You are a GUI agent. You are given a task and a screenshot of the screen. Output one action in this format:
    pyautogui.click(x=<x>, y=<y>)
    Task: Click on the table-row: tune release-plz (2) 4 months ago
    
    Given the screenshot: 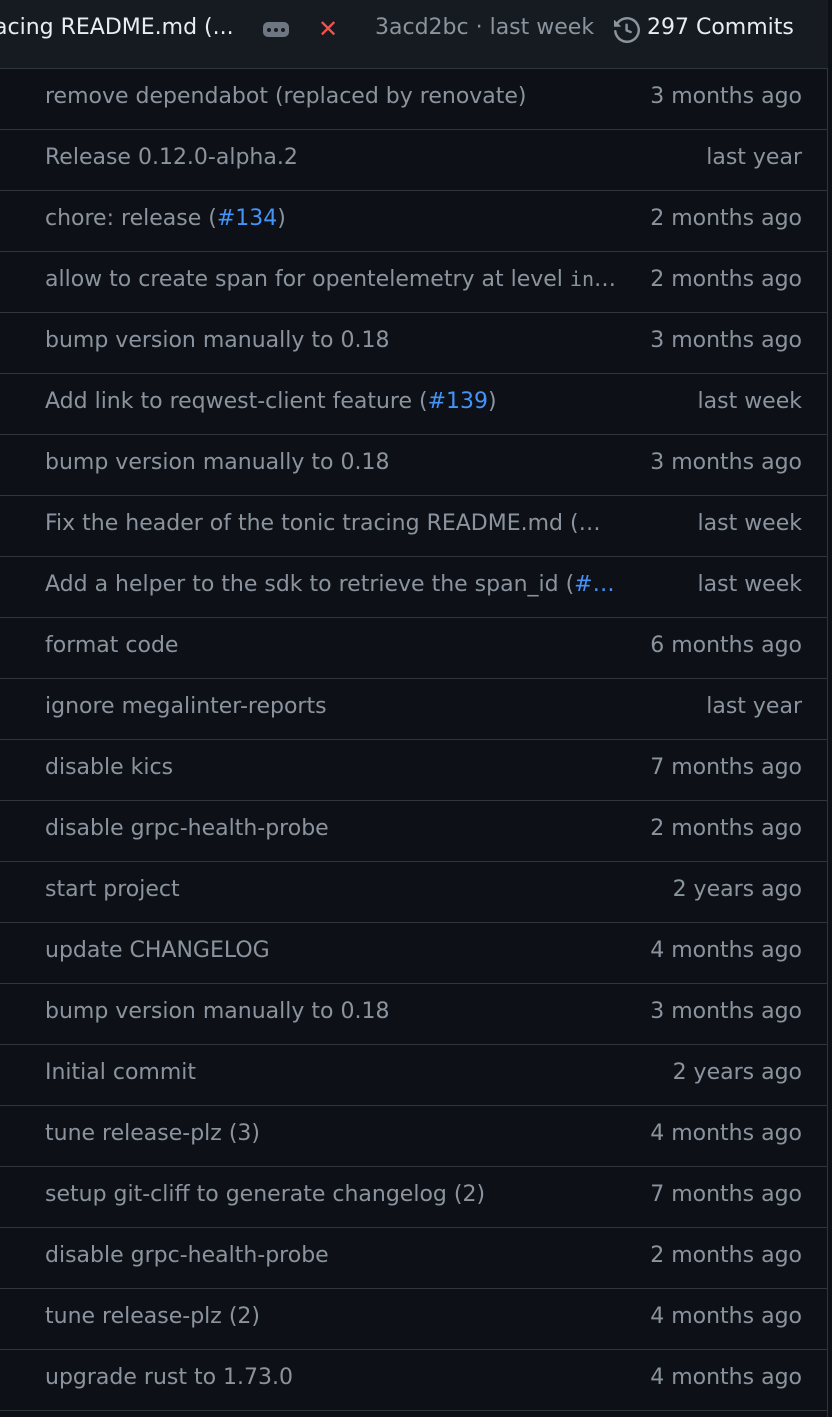 What is the action you would take?
    pyautogui.click(x=414, y=1319)
    